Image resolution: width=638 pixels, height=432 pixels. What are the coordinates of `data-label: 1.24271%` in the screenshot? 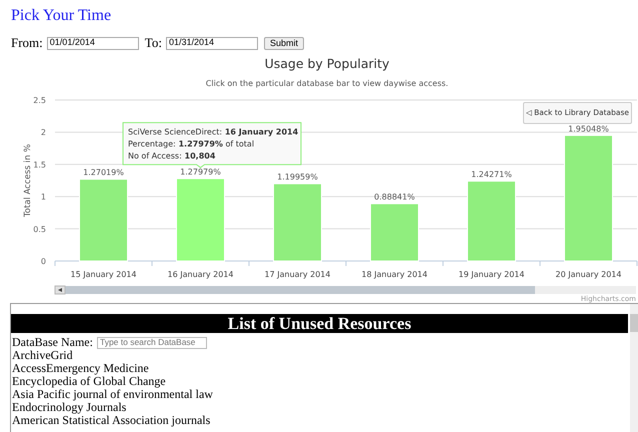 It's located at (491, 175).